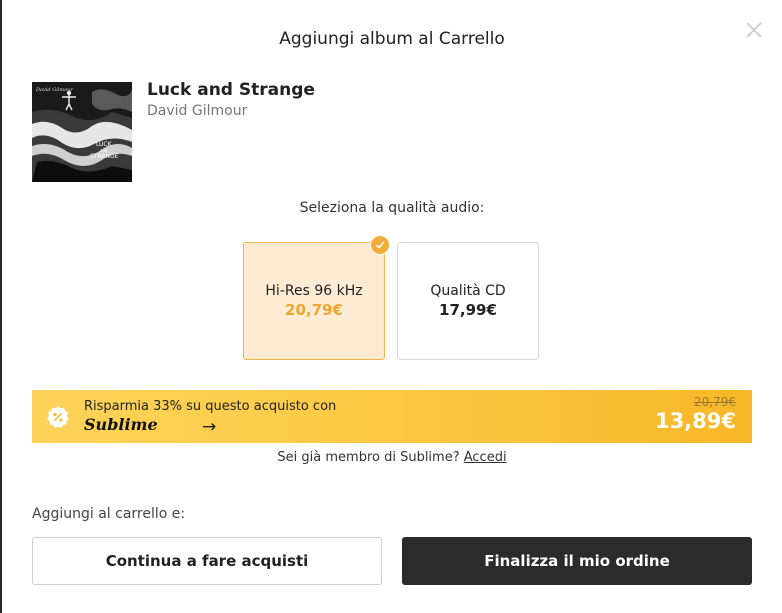 The height and width of the screenshot is (613, 782). Describe the element at coordinates (485, 457) in the screenshot. I see `login-link: Accedi` at that location.